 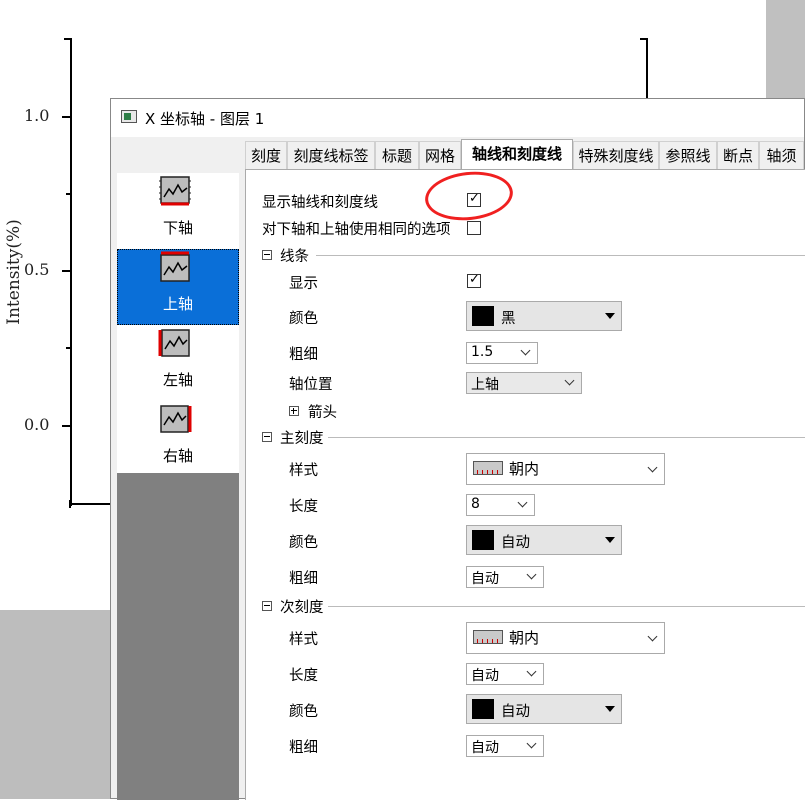 I want to click on line-width-combo: 1.5, so click(x=502, y=353).